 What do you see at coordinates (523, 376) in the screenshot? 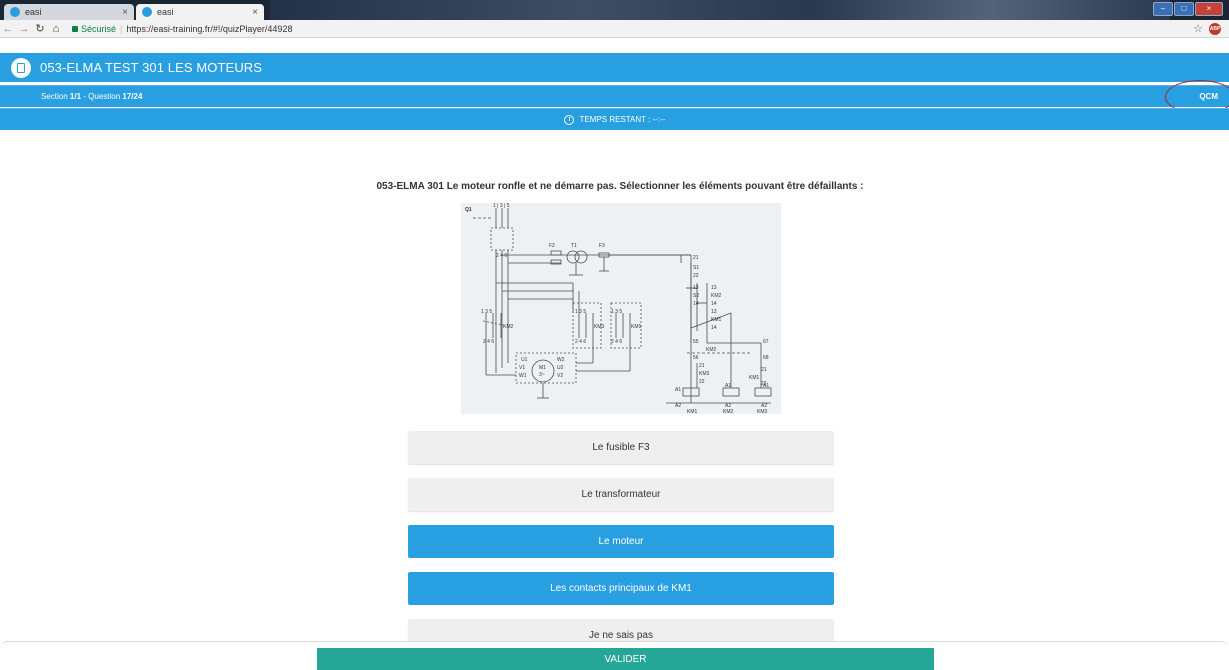
I see `svg-text: W1` at bounding box center [523, 376].